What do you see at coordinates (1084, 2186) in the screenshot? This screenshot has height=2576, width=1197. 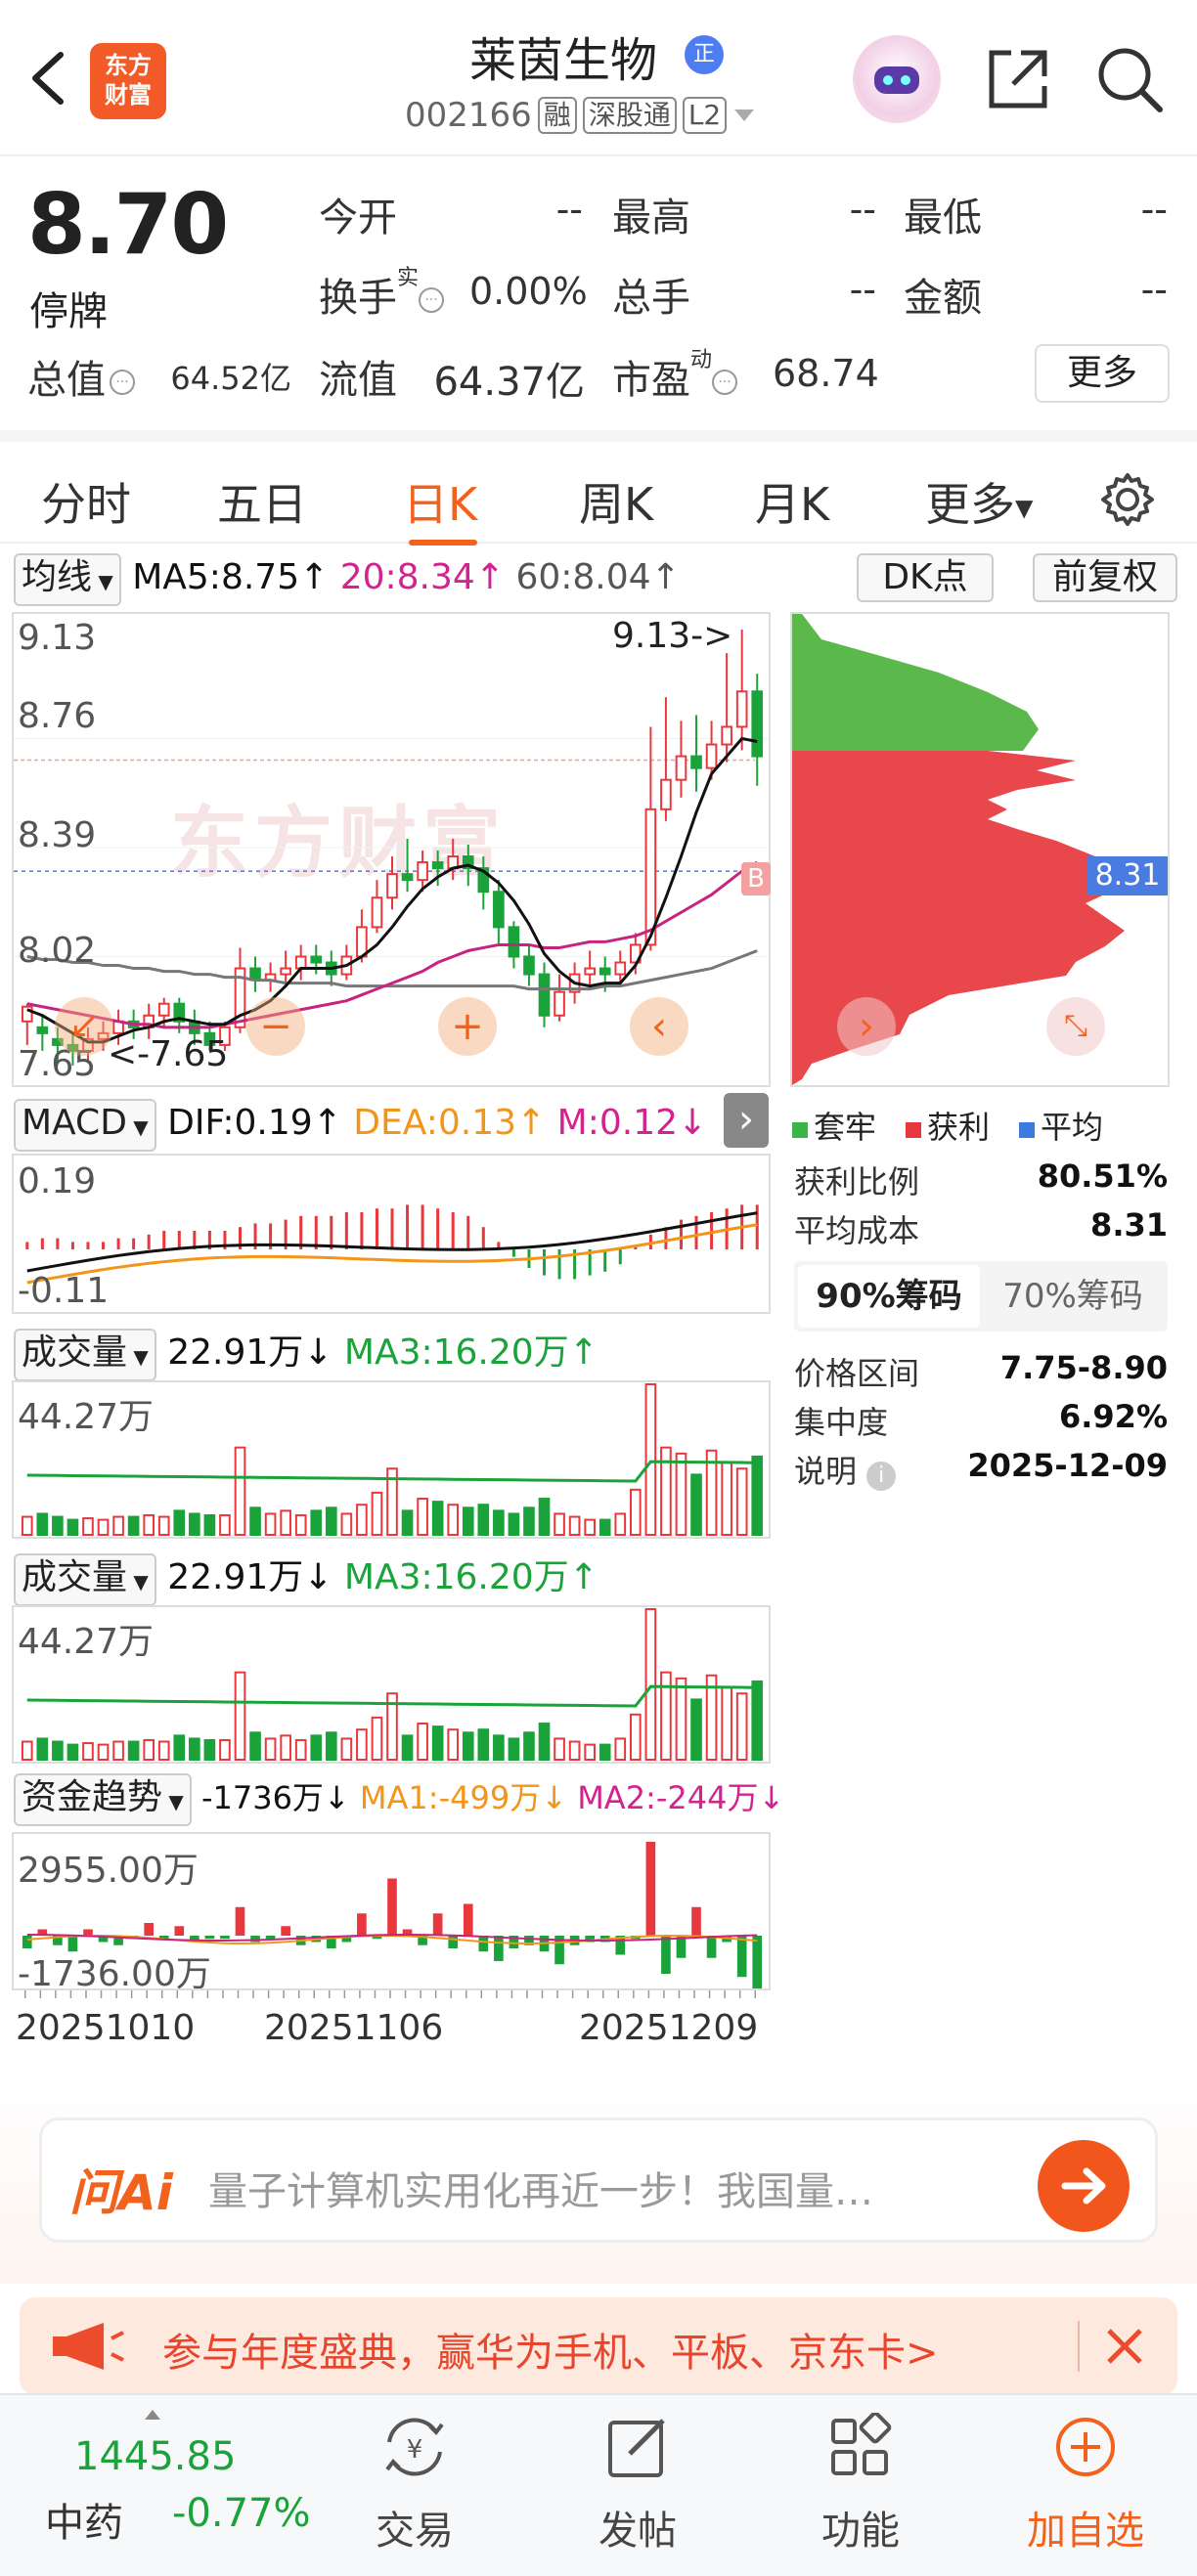 I see `ai-go-button` at bounding box center [1084, 2186].